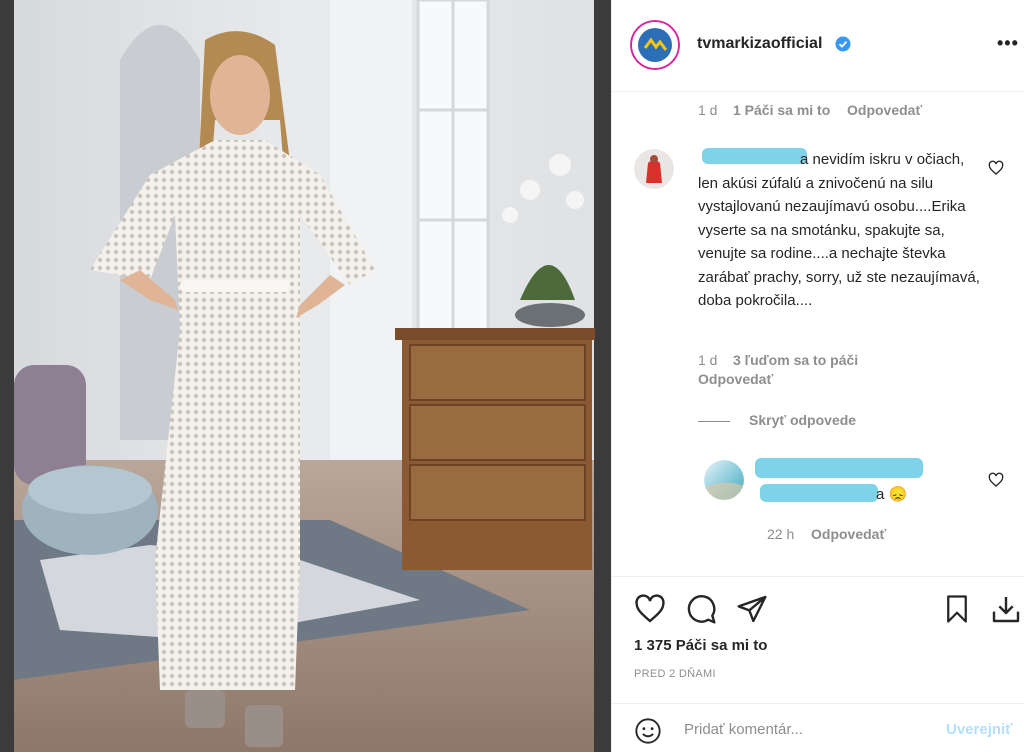  Describe the element at coordinates (795, 360) in the screenshot. I see `comment-likes: 3 ľuďom sa to páči` at that location.